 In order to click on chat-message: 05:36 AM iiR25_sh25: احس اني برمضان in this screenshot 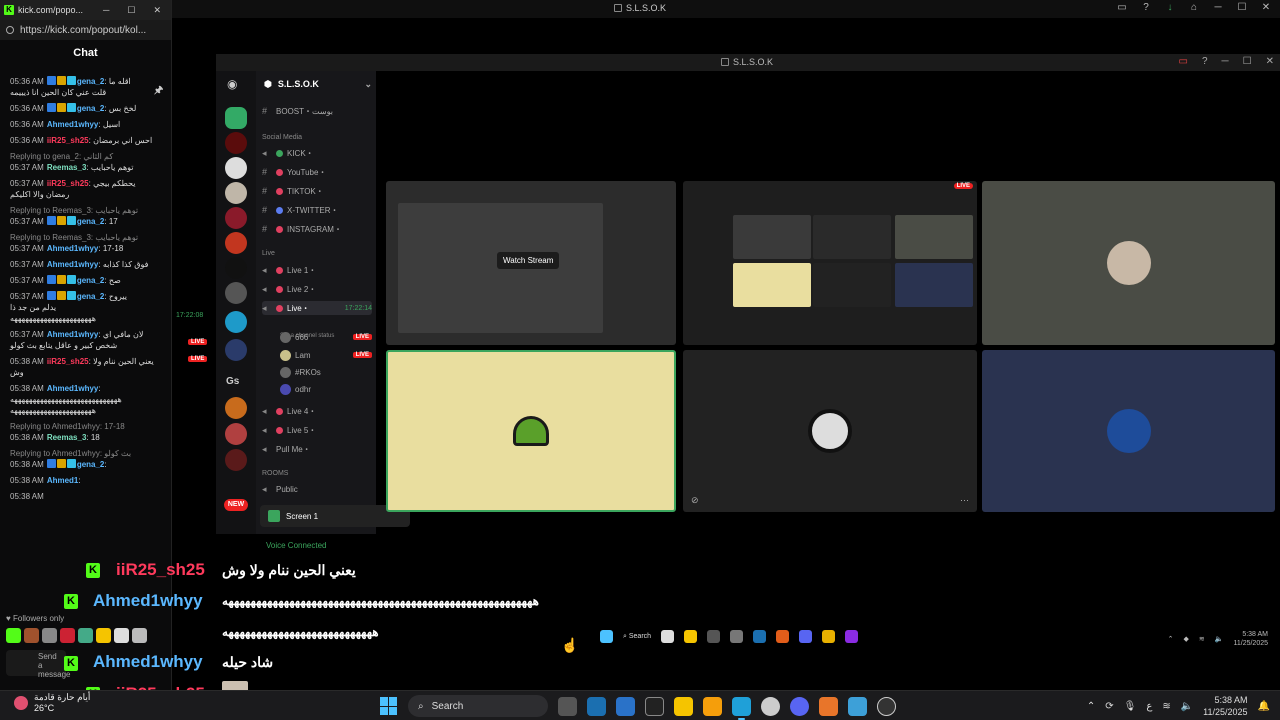, I will do `click(86, 141)`.